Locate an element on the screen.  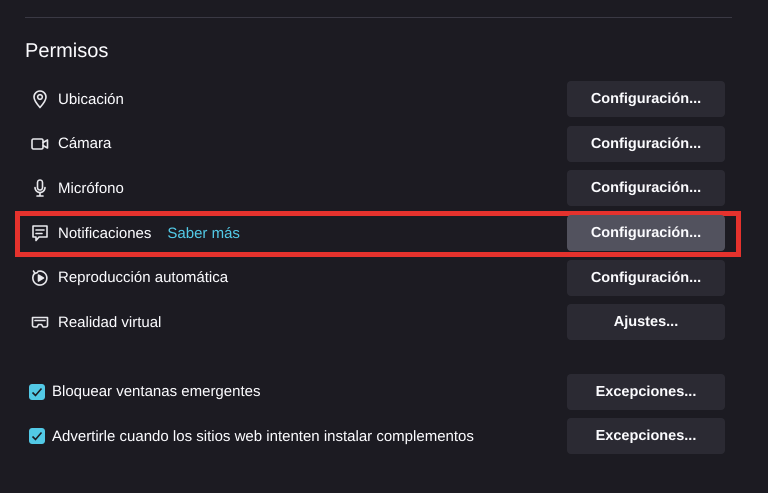
permission-label: Cámara is located at coordinates (85, 143).